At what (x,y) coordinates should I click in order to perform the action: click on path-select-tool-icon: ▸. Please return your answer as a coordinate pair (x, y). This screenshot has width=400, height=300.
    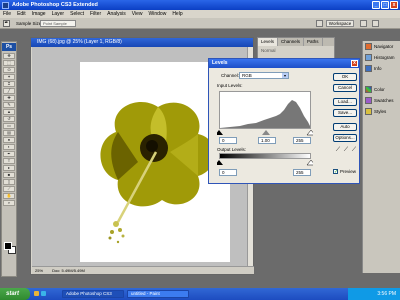
    Looking at the image, I should click on (9, 168).